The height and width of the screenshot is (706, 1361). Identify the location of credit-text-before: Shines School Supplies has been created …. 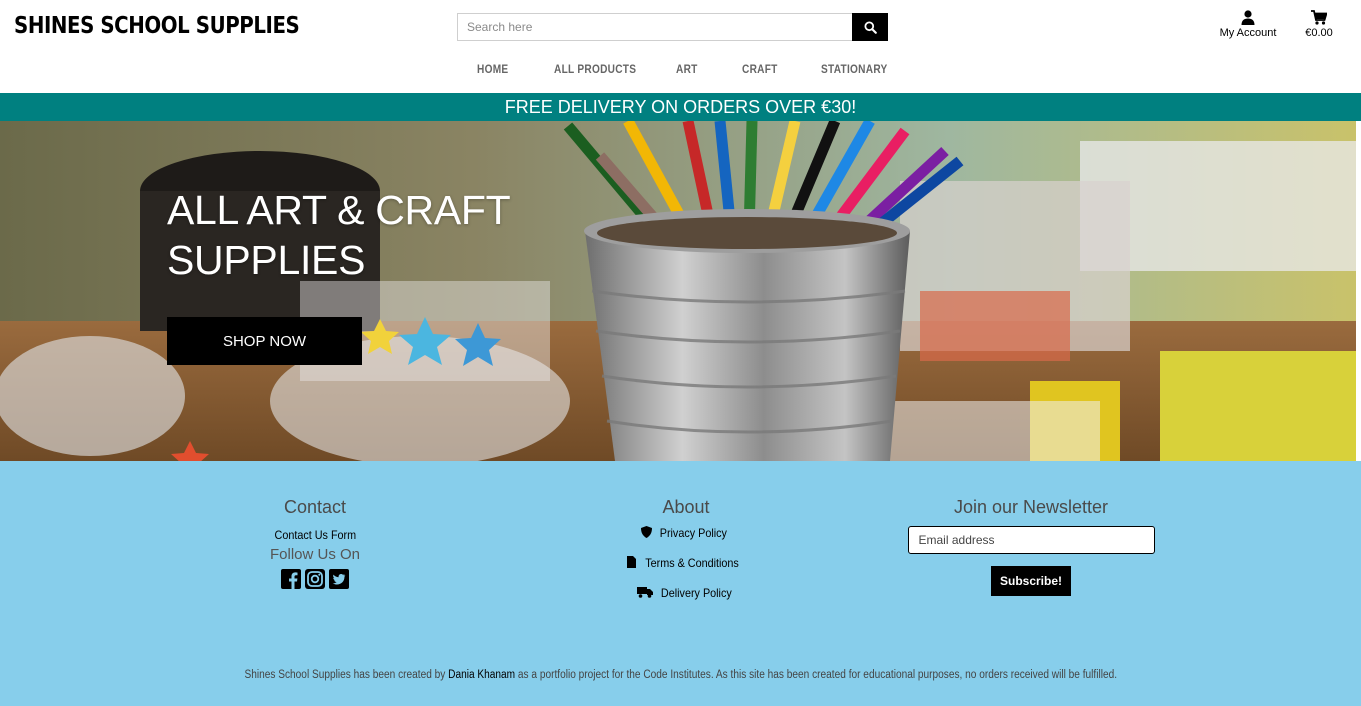
(346, 675).